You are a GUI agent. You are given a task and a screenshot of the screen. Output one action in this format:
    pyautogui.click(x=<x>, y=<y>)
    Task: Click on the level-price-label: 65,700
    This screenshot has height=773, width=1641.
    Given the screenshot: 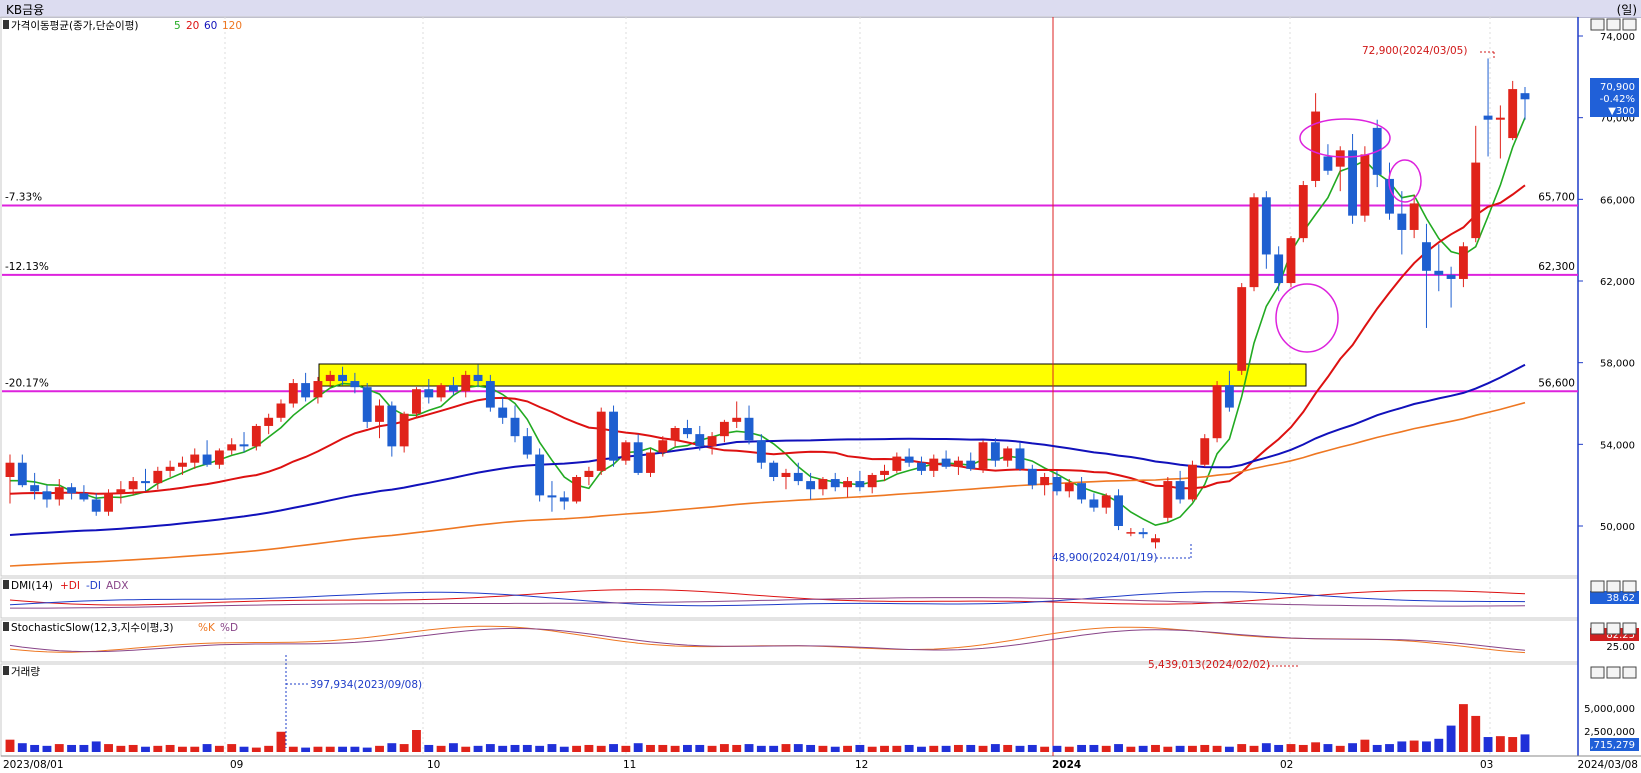 What is the action you would take?
    pyautogui.click(x=1556, y=197)
    